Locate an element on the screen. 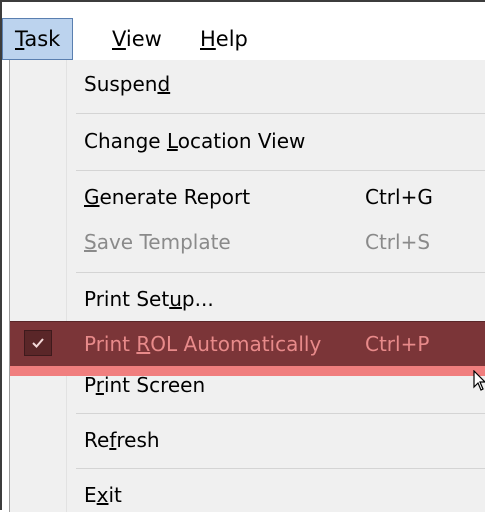 The width and height of the screenshot is (485, 517). label-part: Change is located at coordinates (125, 141).